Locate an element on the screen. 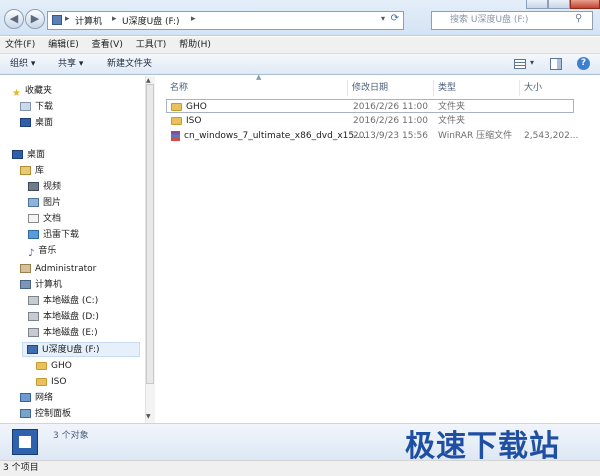 The height and width of the screenshot is (476, 600). column-date: 修改日期 is located at coordinates (391, 88).